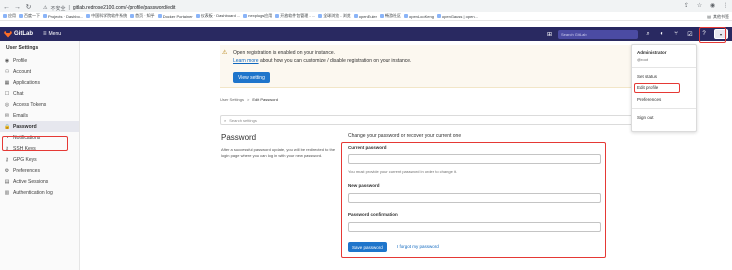  I want to click on current-password-field, so click(474, 159).